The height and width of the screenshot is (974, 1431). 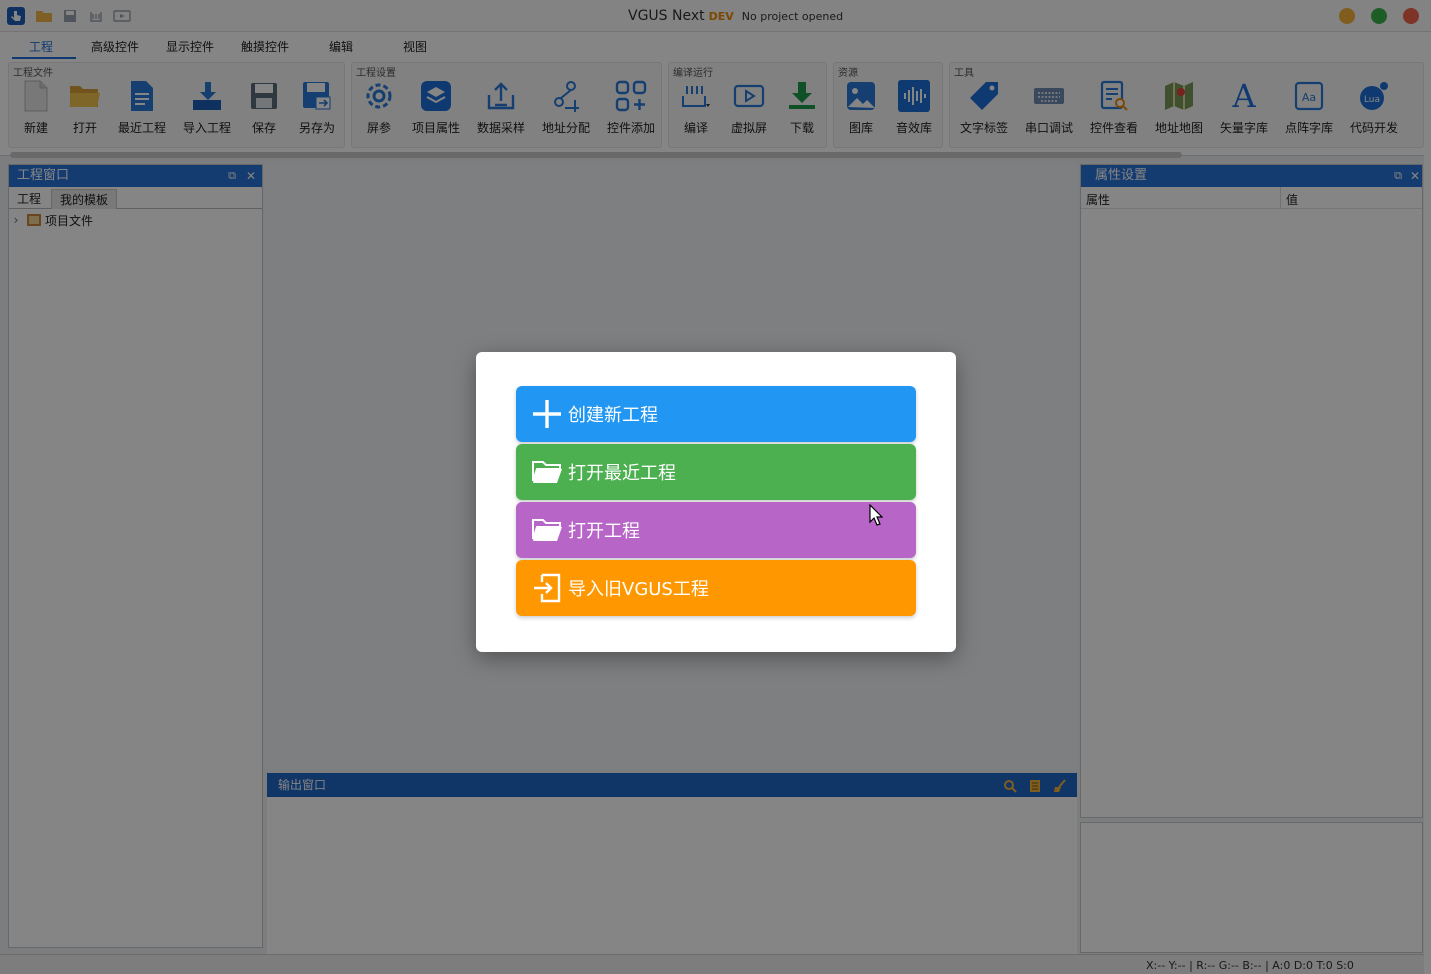 What do you see at coordinates (547, 414) in the screenshot?
I see `plus-icon` at bounding box center [547, 414].